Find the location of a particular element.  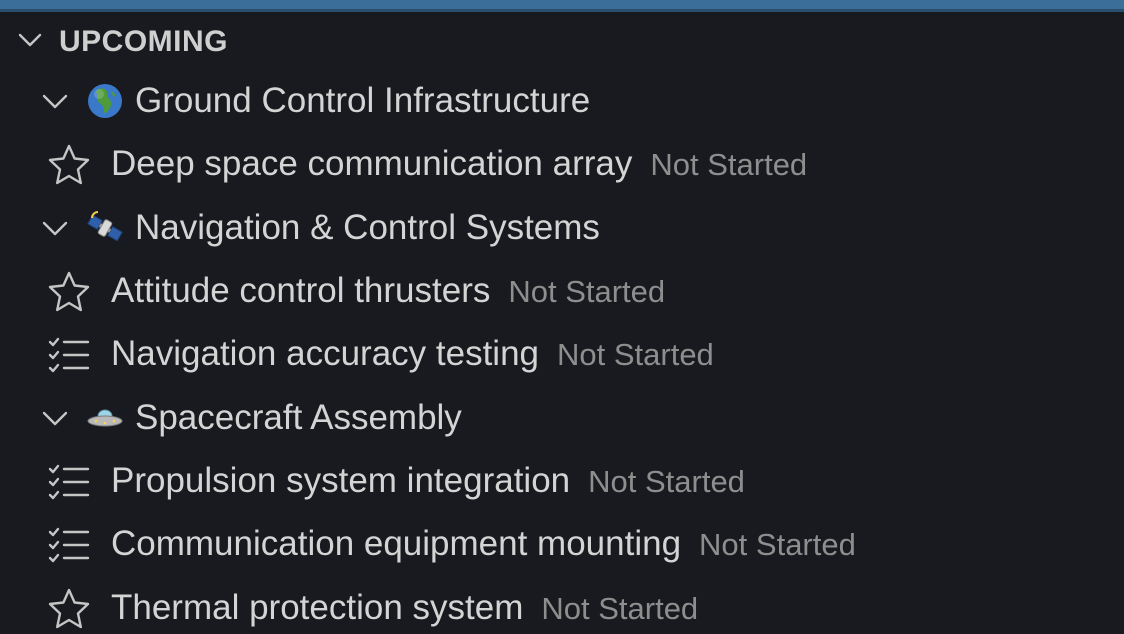

section-header-upcoming: UPCOMING is located at coordinates (562, 40).